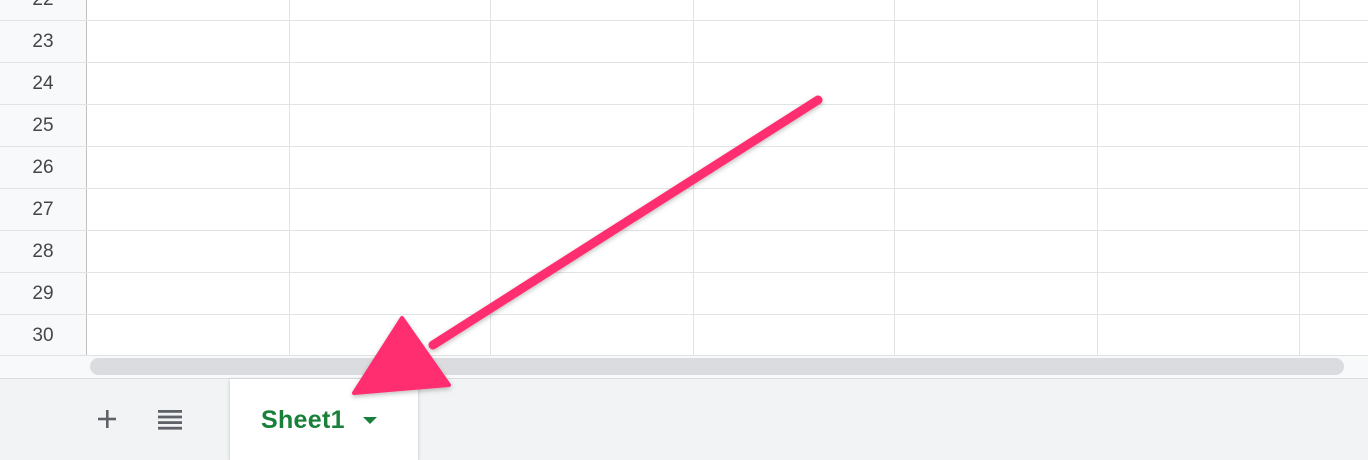 Image resolution: width=1368 pixels, height=460 pixels. I want to click on row-number: 25, so click(43, 125).